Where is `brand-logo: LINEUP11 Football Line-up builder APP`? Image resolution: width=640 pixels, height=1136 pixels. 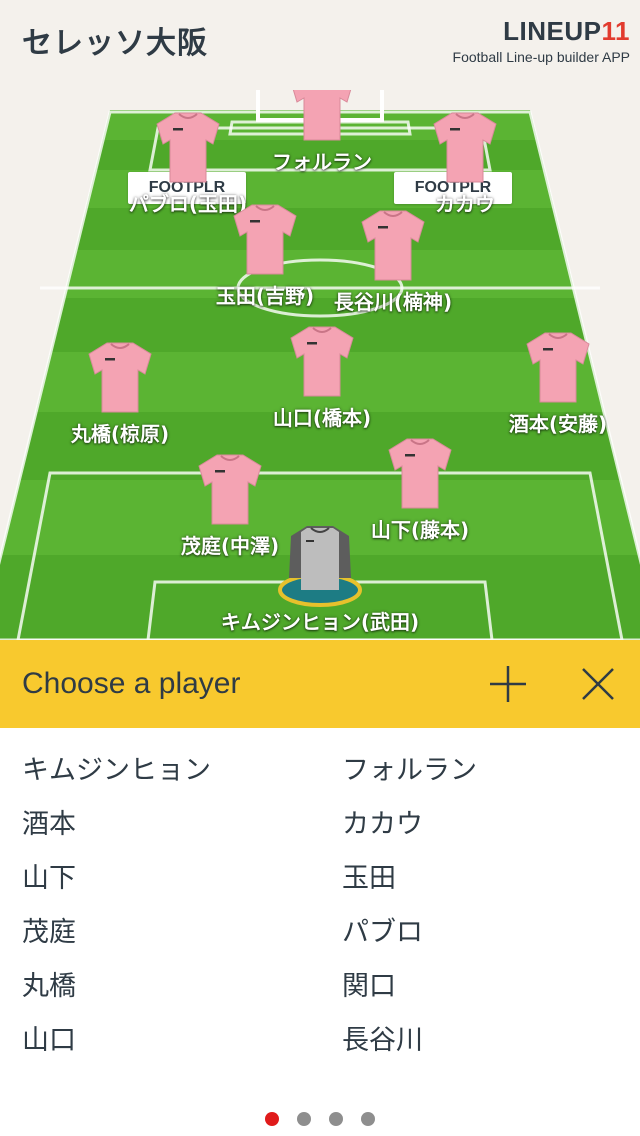 brand-logo: LINEUP11 Football Line-up builder APP is located at coordinates (541, 40).